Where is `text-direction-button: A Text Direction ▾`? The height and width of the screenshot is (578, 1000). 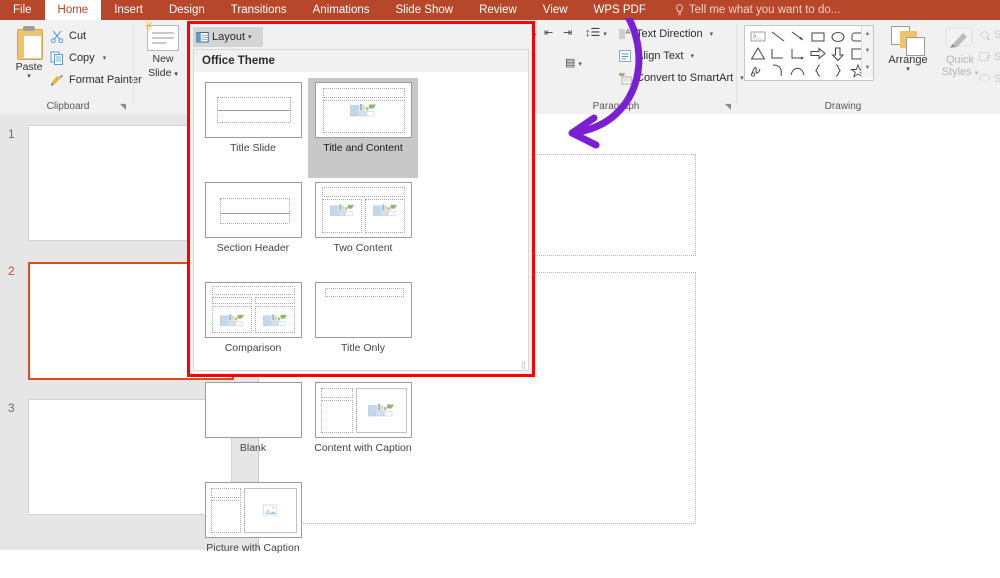
text-direction-button: A Text Direction ▾ is located at coordinates (665, 34).